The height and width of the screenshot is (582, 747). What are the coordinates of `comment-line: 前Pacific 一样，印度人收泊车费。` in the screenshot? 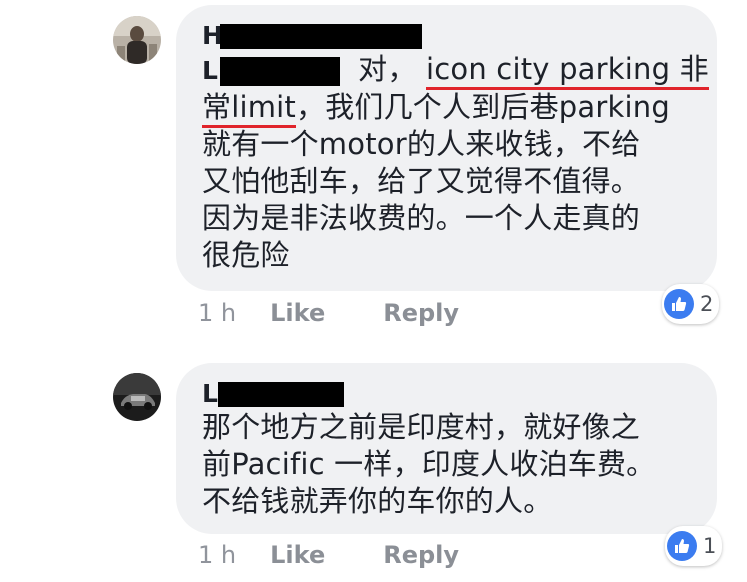 It's located at (429, 464).